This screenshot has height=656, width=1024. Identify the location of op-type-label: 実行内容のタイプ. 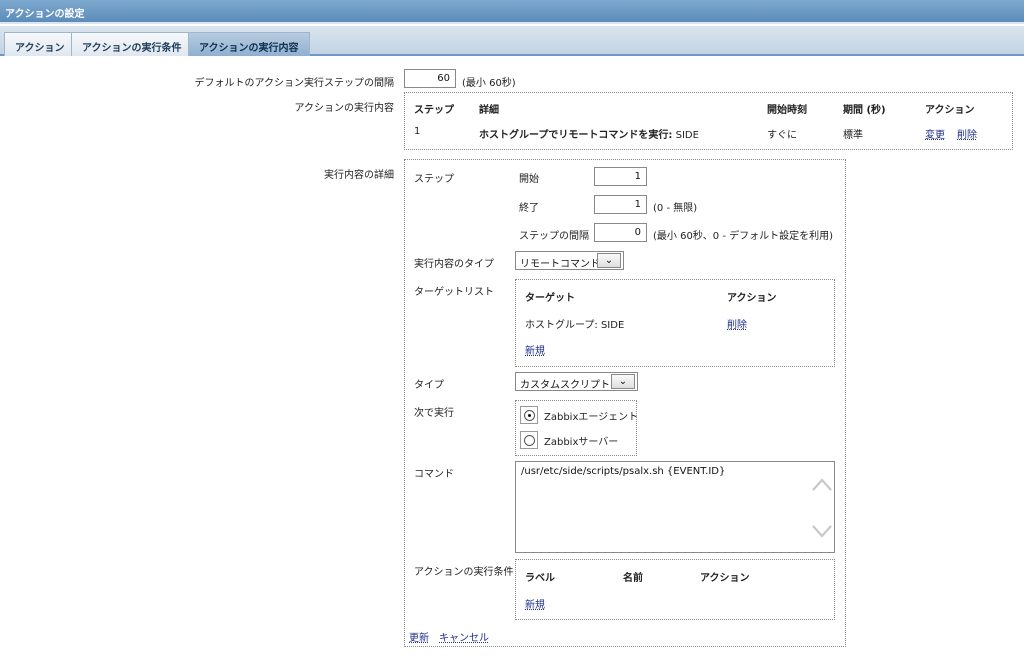
(454, 264).